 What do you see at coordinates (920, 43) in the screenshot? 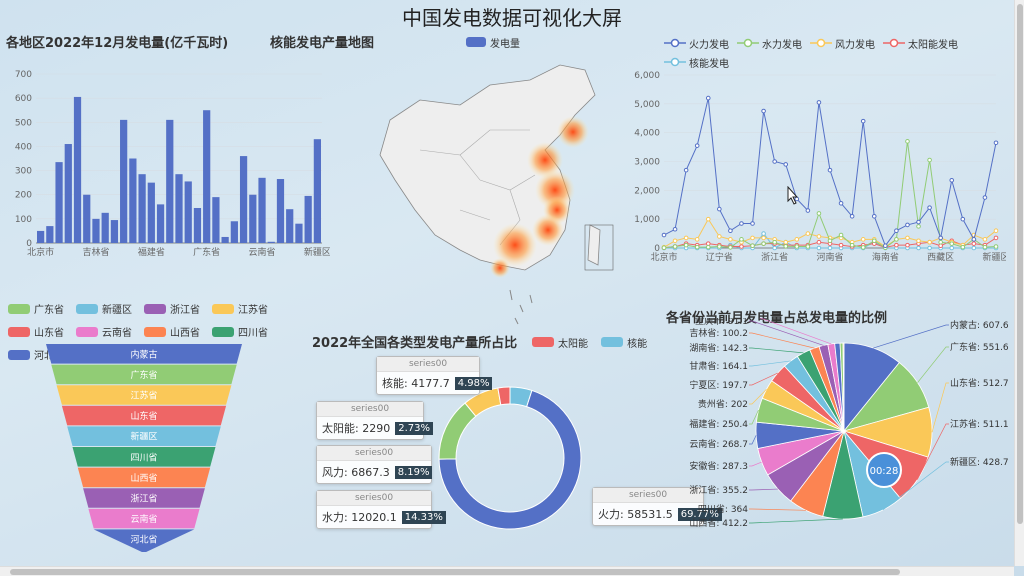
I see `line-legend-item: 太阳能发电` at bounding box center [920, 43].